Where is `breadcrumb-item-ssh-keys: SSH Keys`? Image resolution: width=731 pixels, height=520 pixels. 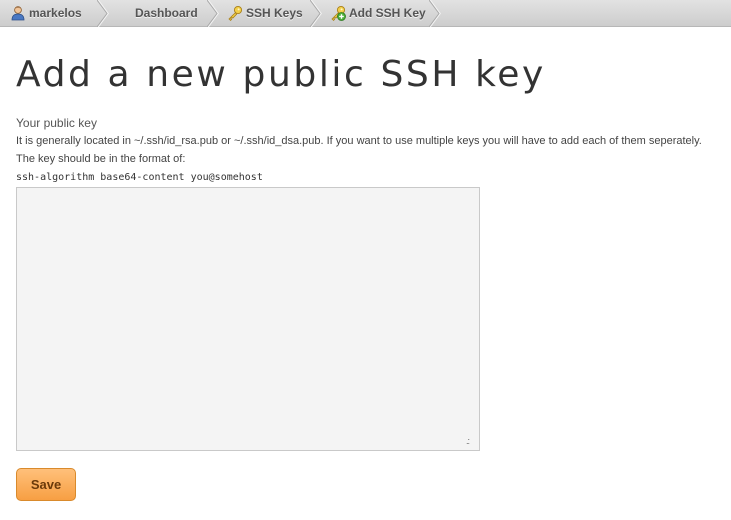
breadcrumb-item-ssh-keys: SSH Keys is located at coordinates (265, 13).